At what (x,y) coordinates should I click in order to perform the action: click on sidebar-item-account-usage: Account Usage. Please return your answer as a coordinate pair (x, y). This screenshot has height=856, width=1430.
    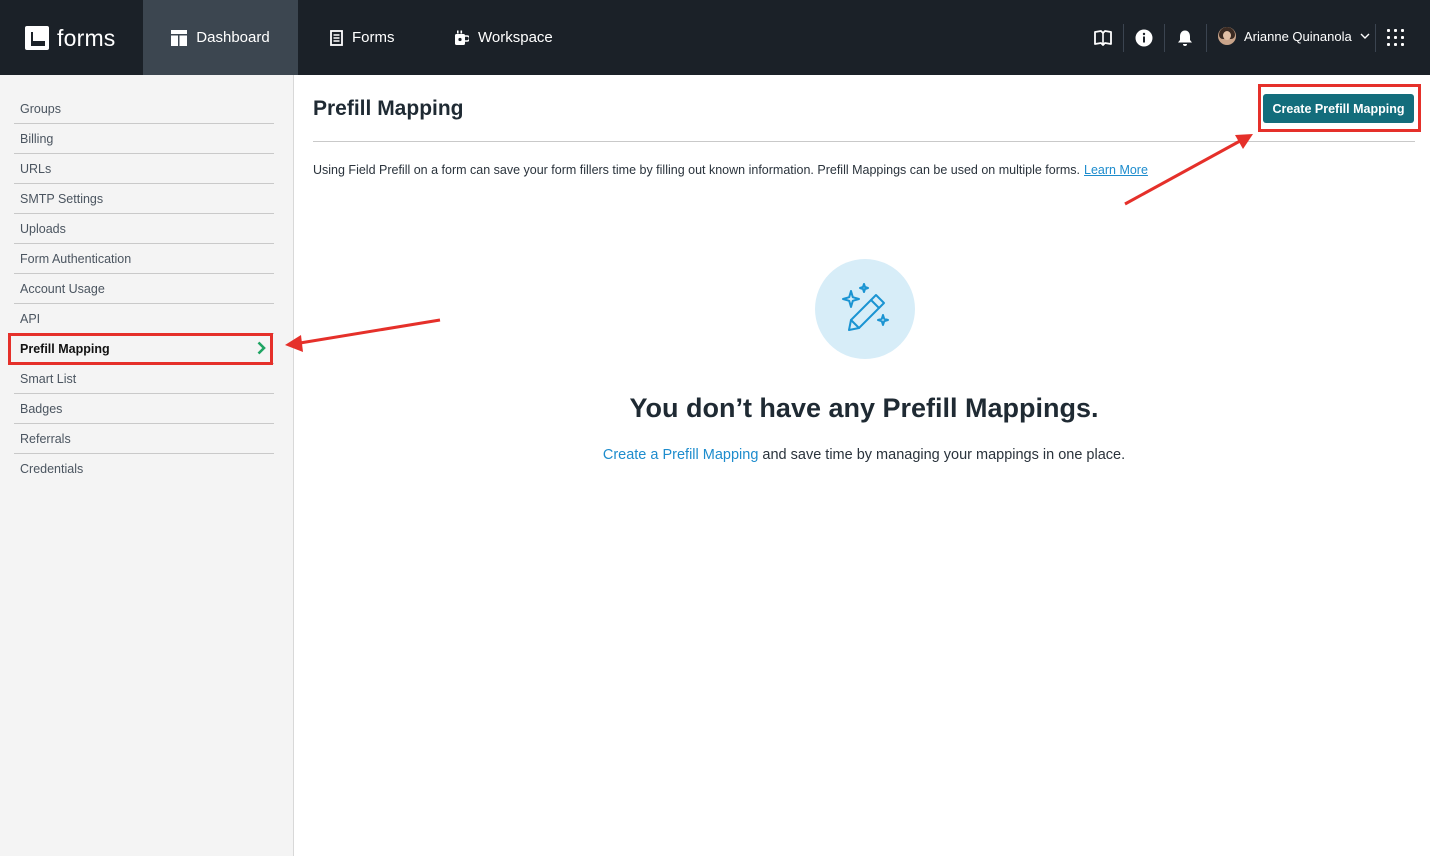
    Looking at the image, I should click on (144, 289).